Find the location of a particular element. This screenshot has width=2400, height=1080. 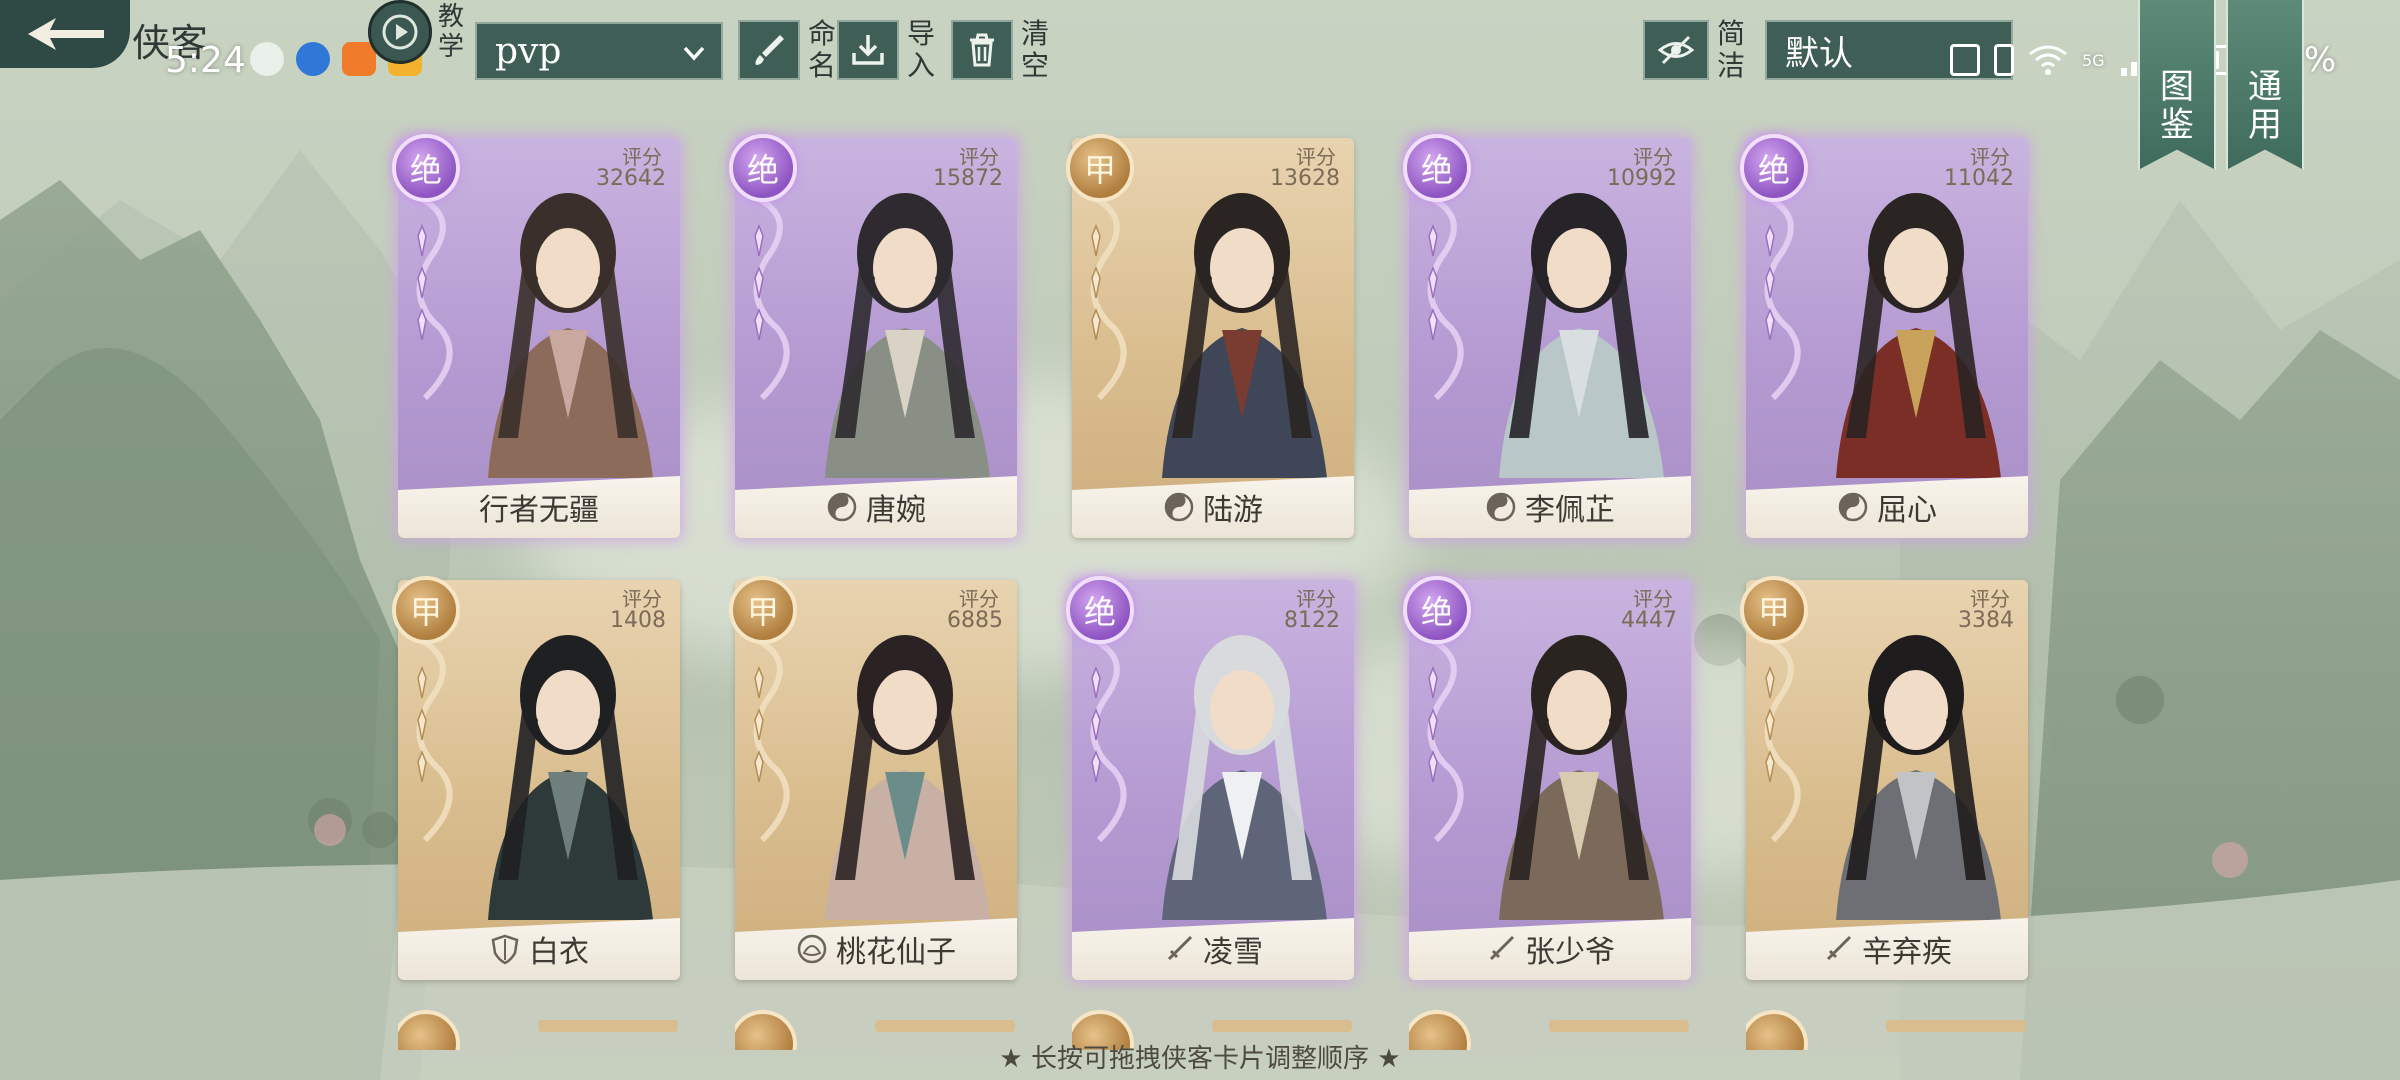

hero-card: 白衣 评分 1408 甲 is located at coordinates (536, 778).